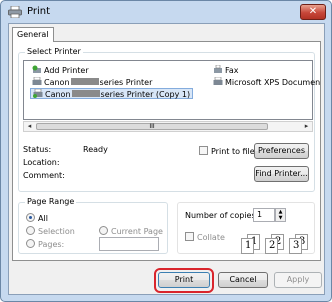 The image size is (332, 302). I want to click on copies-input: 1, so click(264, 215).